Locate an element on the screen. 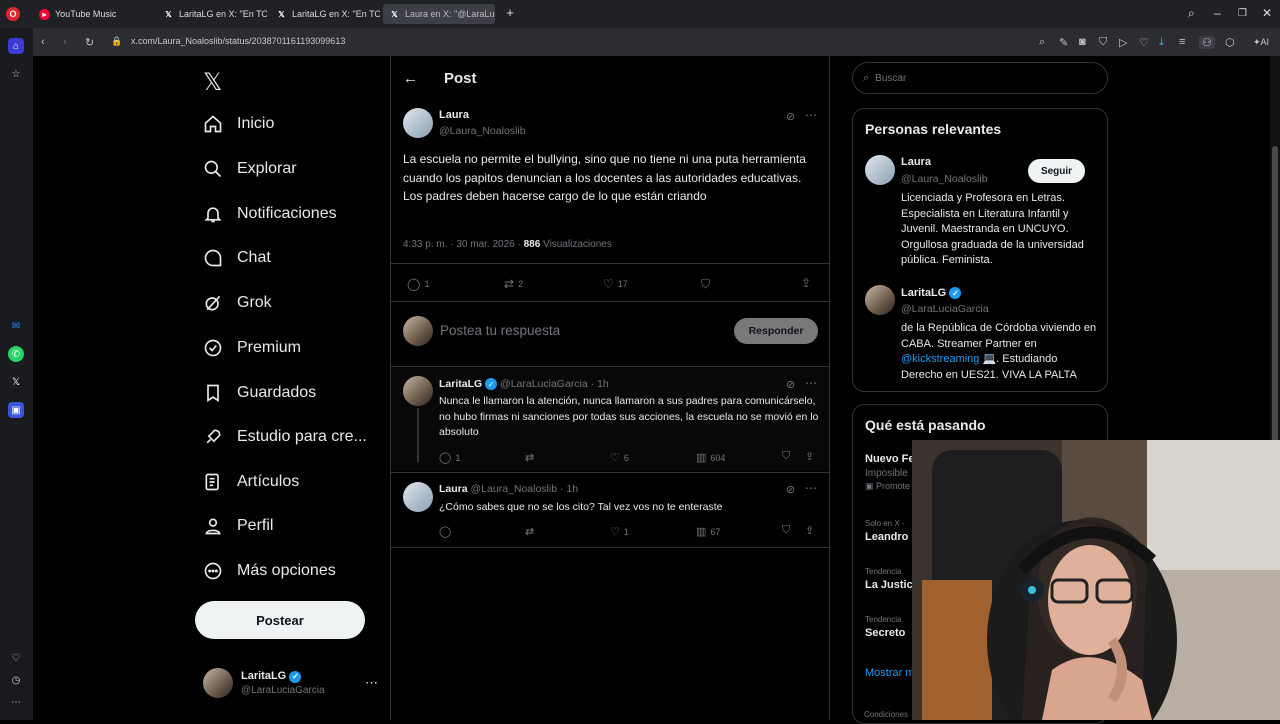 The height and width of the screenshot is (724, 1280). new-tab-plus-icon: + is located at coordinates (510, 13).